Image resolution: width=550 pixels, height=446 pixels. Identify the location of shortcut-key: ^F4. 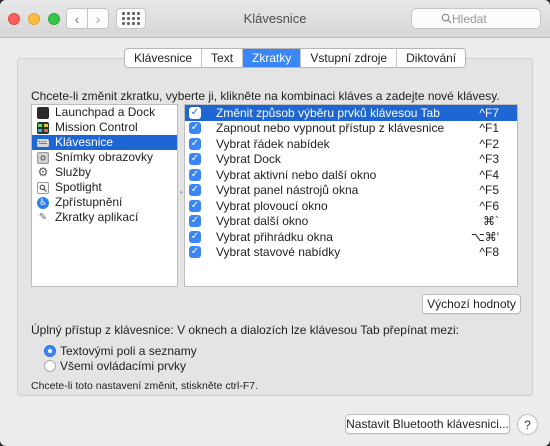
(489, 175).